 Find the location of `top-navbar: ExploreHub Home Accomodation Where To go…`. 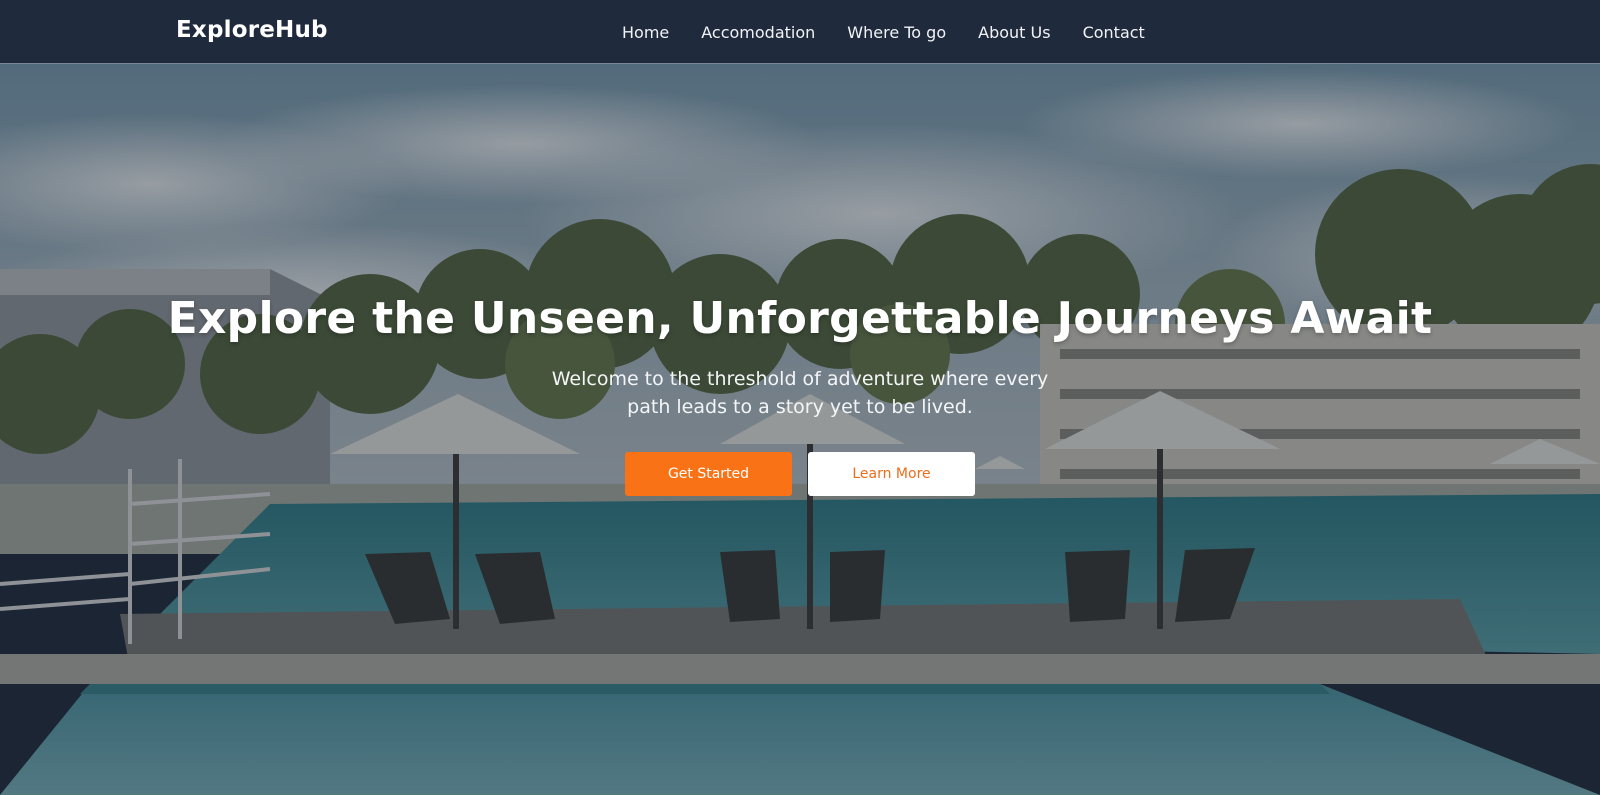

top-navbar: ExploreHub Home Accomodation Where To go… is located at coordinates (800, 32).